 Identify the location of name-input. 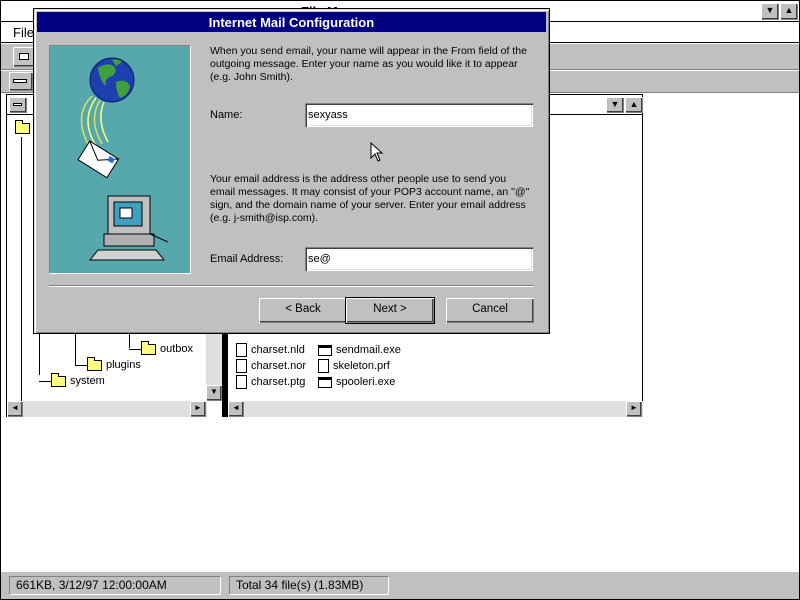
(419, 115).